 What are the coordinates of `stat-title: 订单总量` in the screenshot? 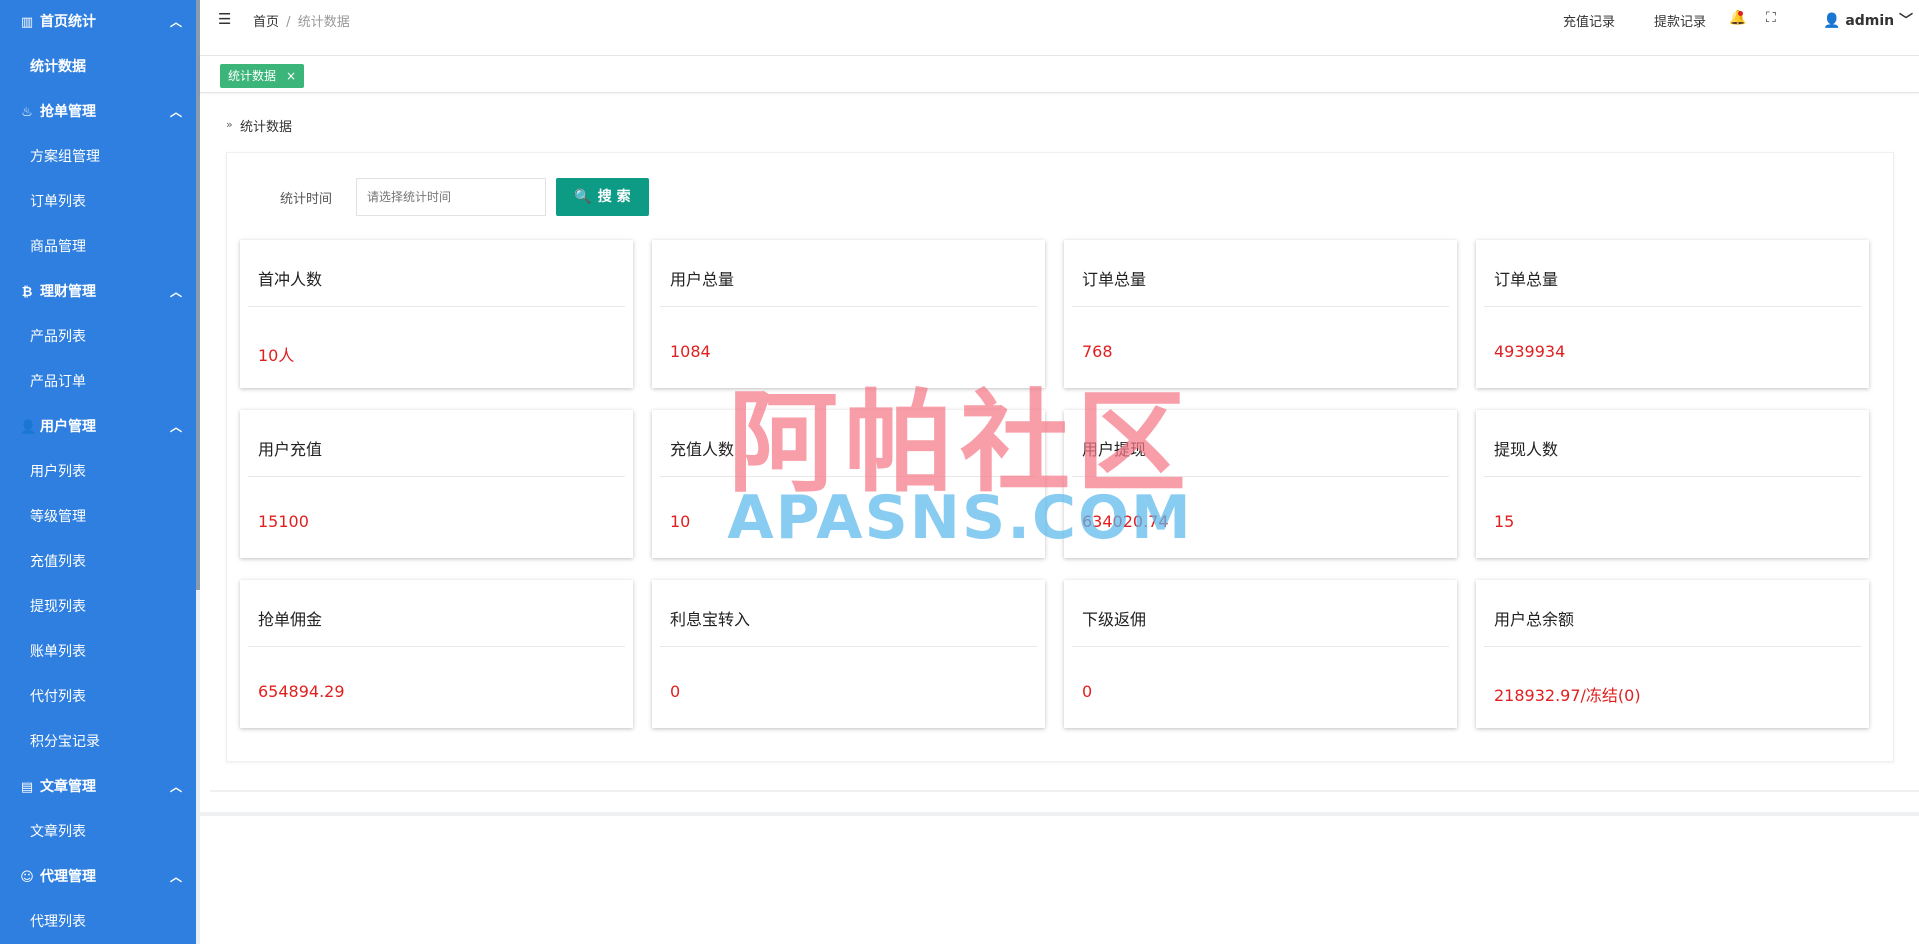 It's located at (1114, 279).